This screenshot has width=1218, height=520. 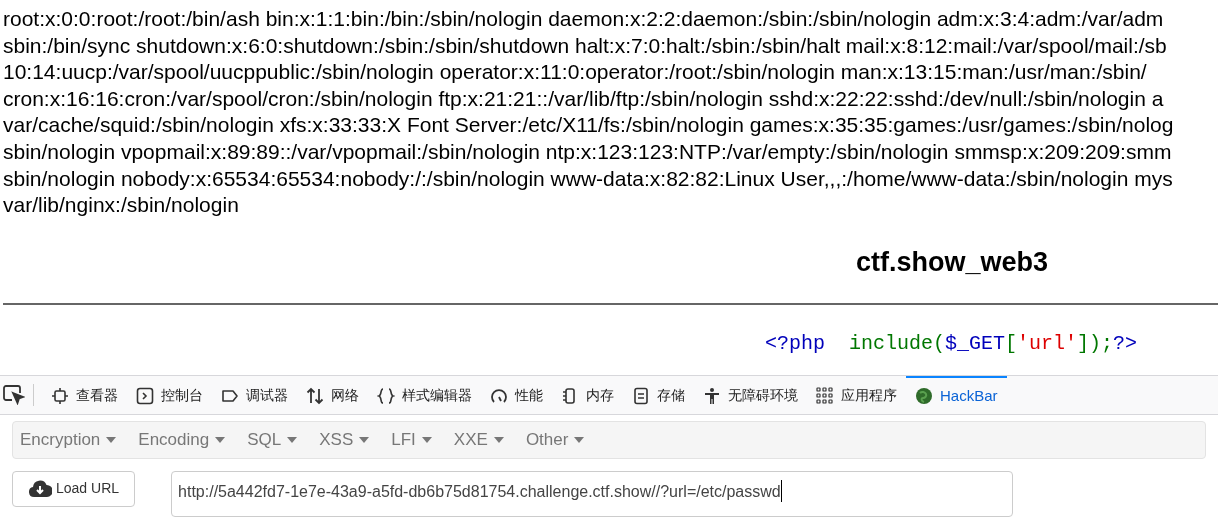 What do you see at coordinates (583, 19) in the screenshot?
I see `passwd-text-line: root:x:0:0:root:/root:/bin/ash bin:x:1:1:bin:/bin:/sbin/nologin daemon:x:2:2:daemon:/sbin:/sbin/nologin adm:x:3:4:adm:/var/adm` at bounding box center [583, 19].